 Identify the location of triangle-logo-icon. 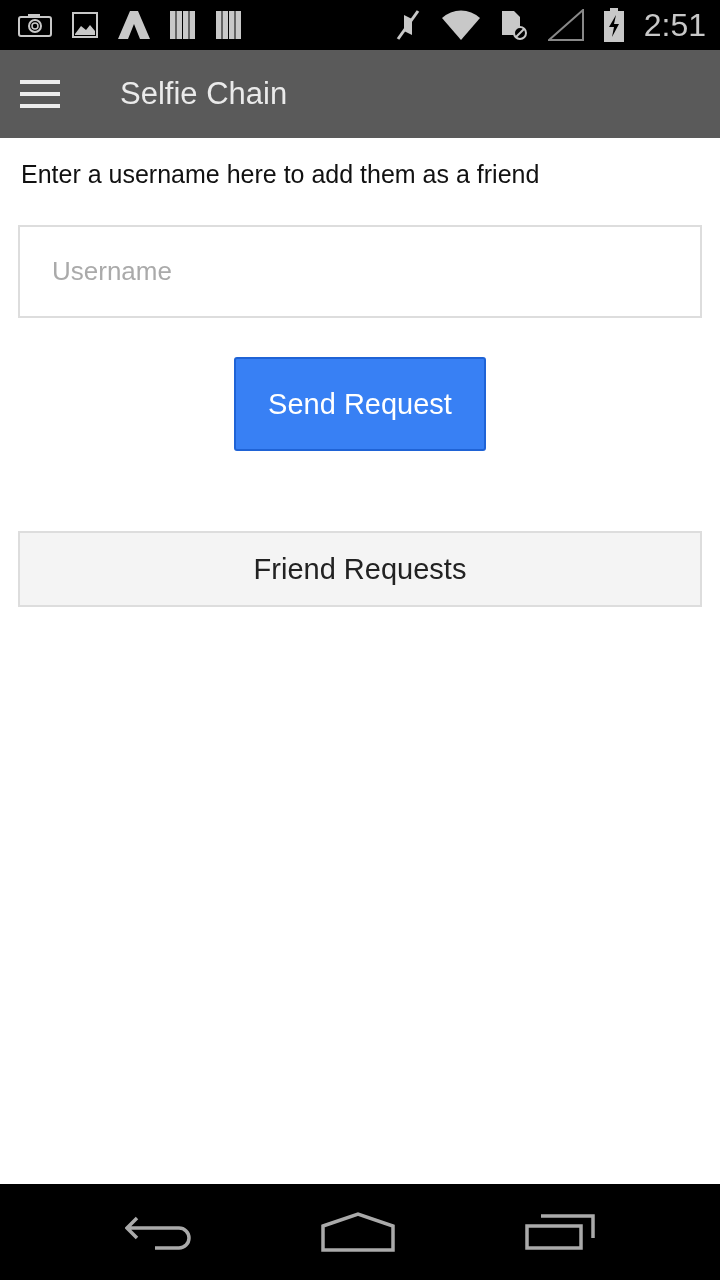
(134, 25).